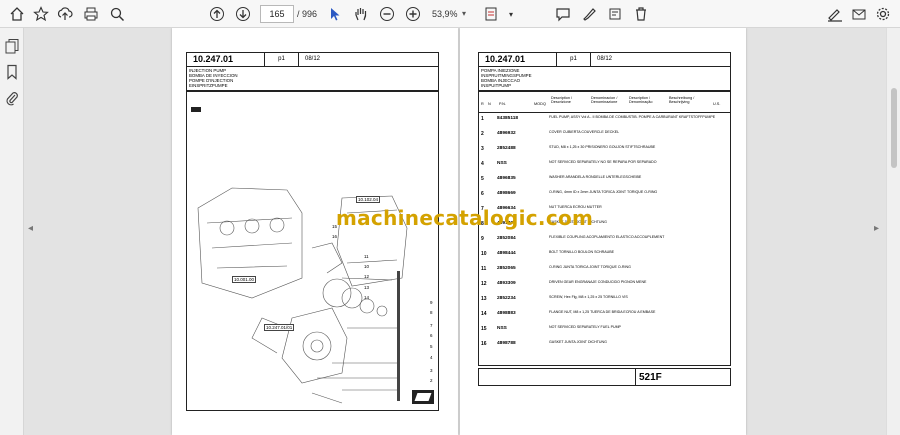  Describe the element at coordinates (893, 231) in the screenshot. I see `vertical-scrollbar` at that location.